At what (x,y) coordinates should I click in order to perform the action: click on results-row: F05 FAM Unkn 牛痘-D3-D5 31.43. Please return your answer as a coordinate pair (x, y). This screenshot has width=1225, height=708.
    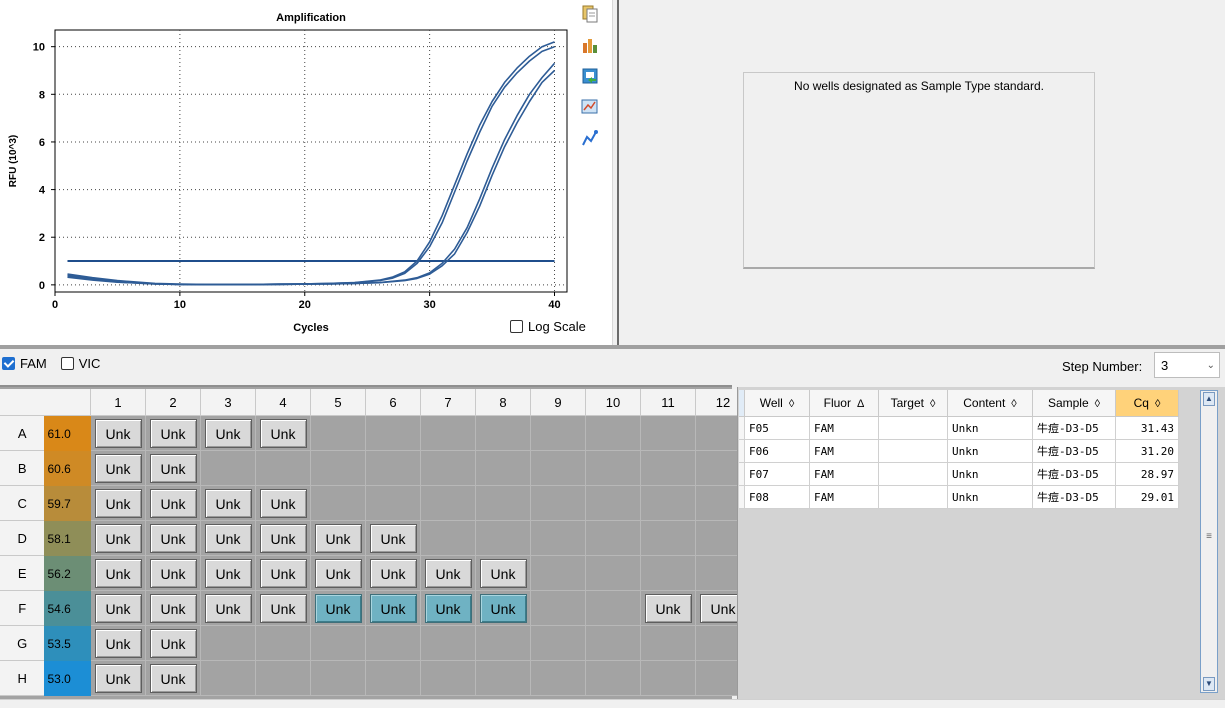
    Looking at the image, I should click on (959, 428).